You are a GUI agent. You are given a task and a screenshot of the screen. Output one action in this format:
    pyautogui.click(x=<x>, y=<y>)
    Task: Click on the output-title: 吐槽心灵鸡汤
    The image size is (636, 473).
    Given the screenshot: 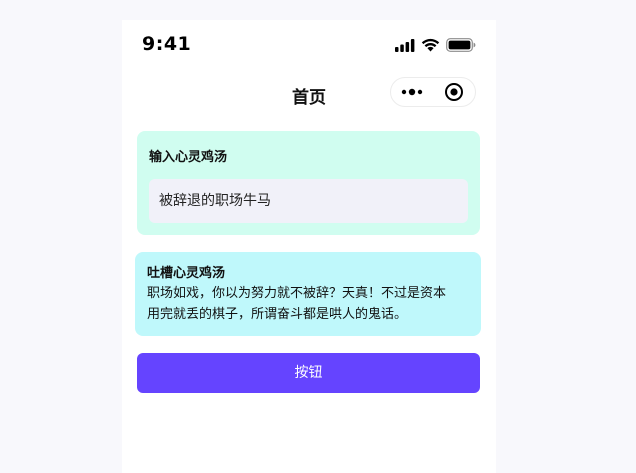 What is the action you would take?
    pyautogui.click(x=186, y=273)
    